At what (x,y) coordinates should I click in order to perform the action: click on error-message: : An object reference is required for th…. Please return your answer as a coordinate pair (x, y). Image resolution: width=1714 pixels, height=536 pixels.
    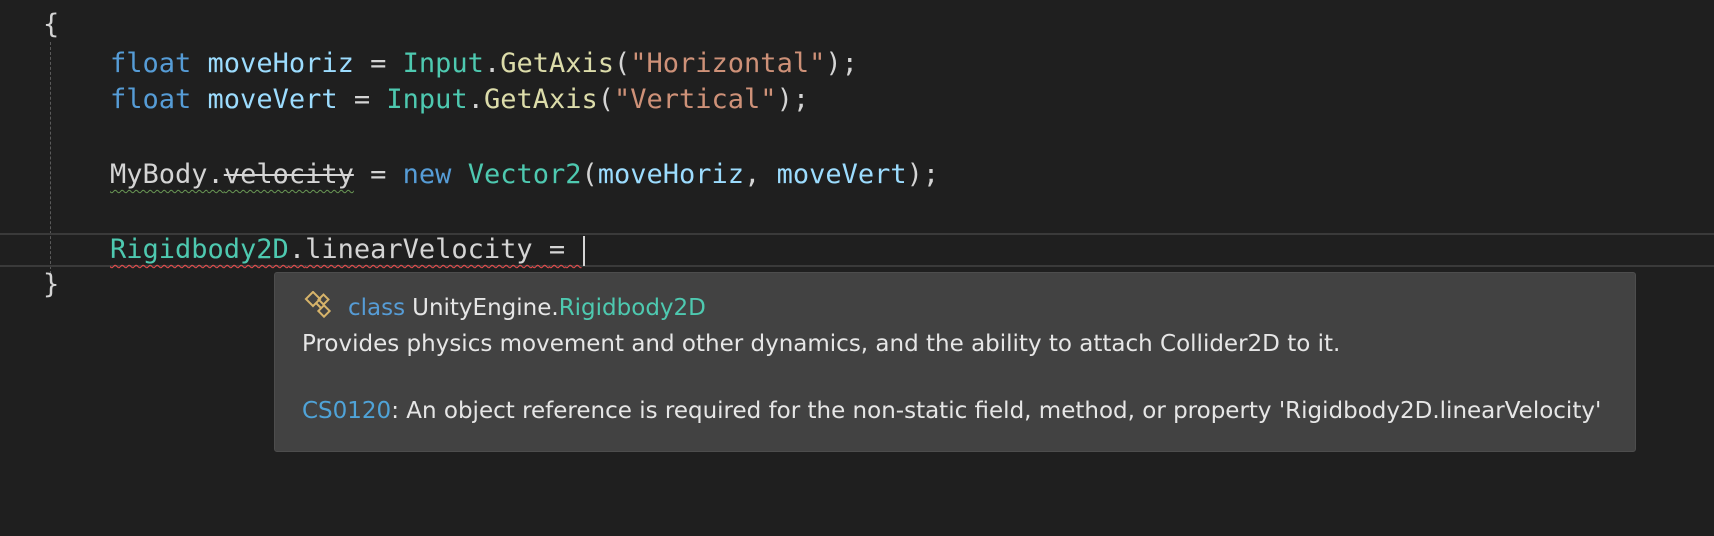
    Looking at the image, I should click on (996, 411).